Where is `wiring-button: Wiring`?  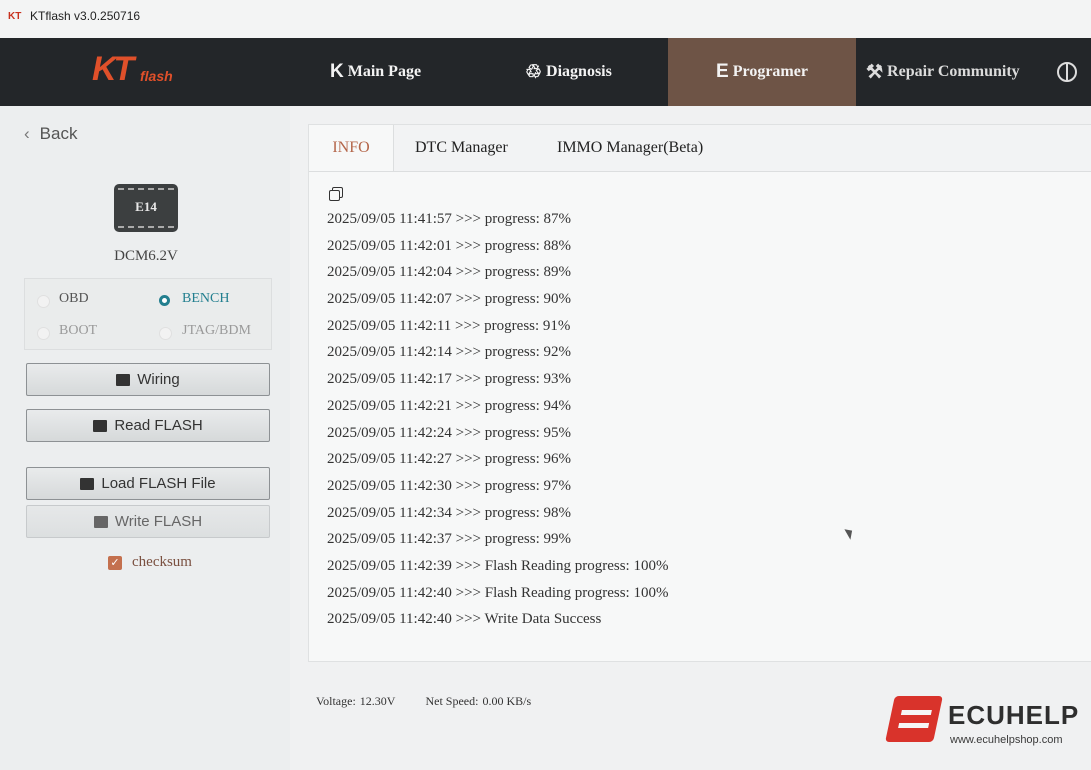 wiring-button: Wiring is located at coordinates (148, 379).